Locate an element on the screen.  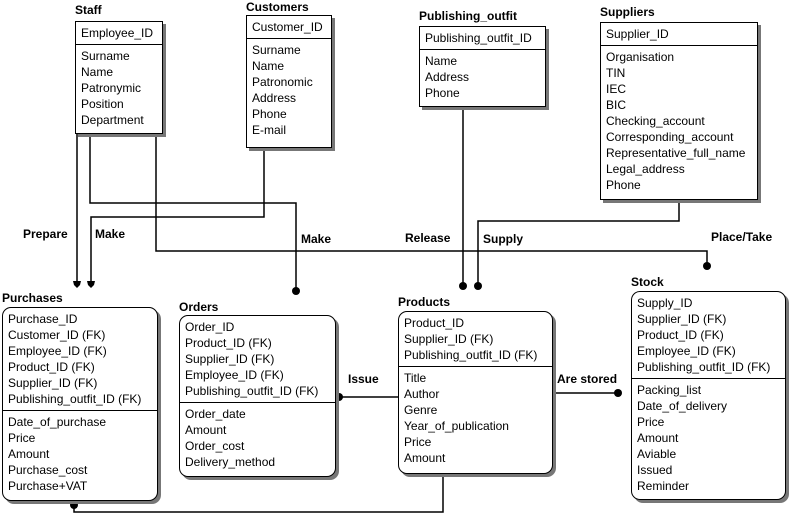
relationship-label: Release is located at coordinates (428, 238).